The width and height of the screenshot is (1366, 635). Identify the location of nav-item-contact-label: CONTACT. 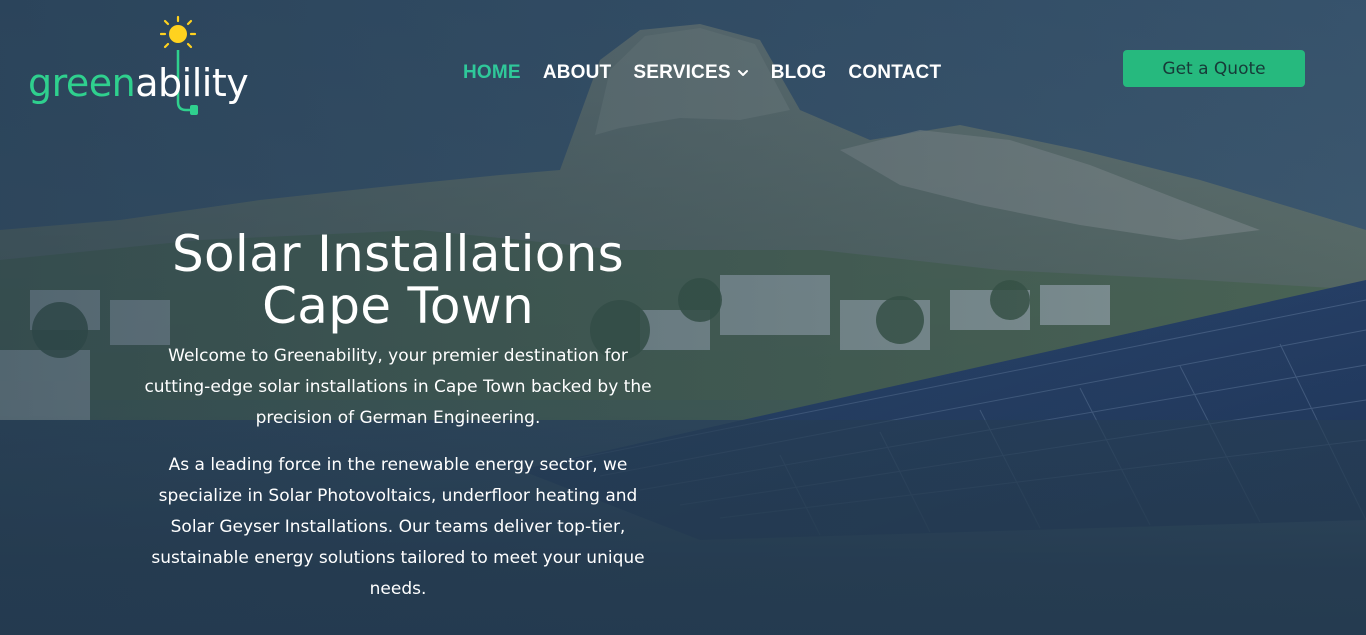
(895, 72).